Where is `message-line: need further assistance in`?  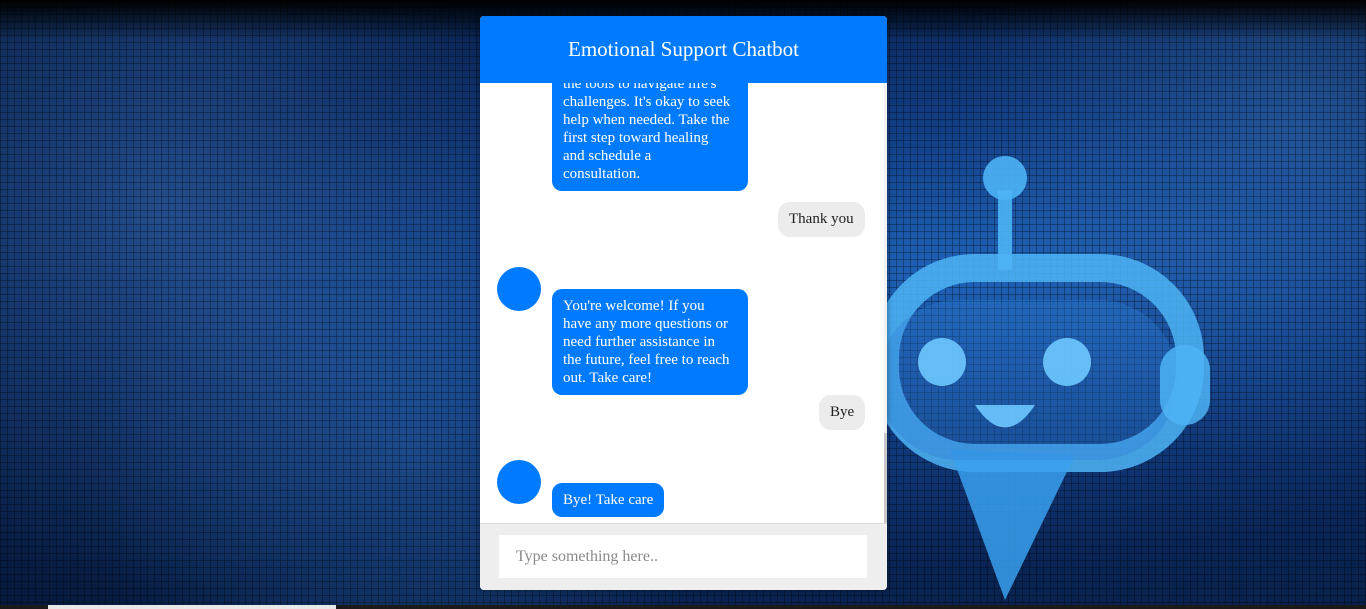 message-line: need further assistance in is located at coordinates (639, 342).